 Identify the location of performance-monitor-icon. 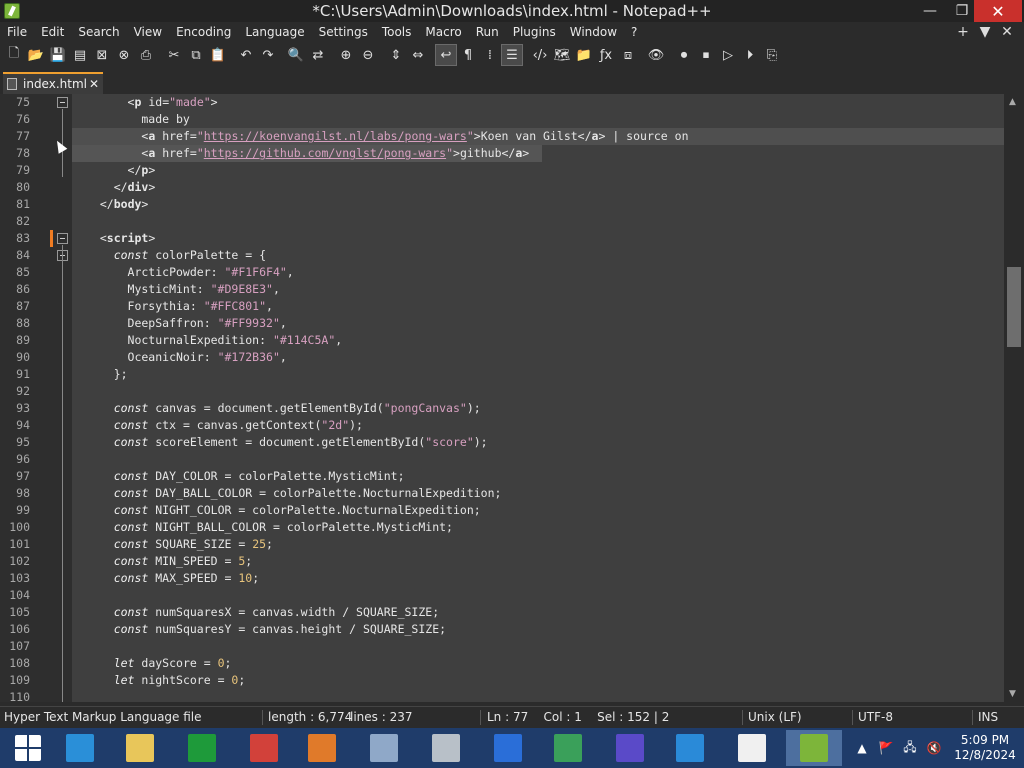
(384, 748).